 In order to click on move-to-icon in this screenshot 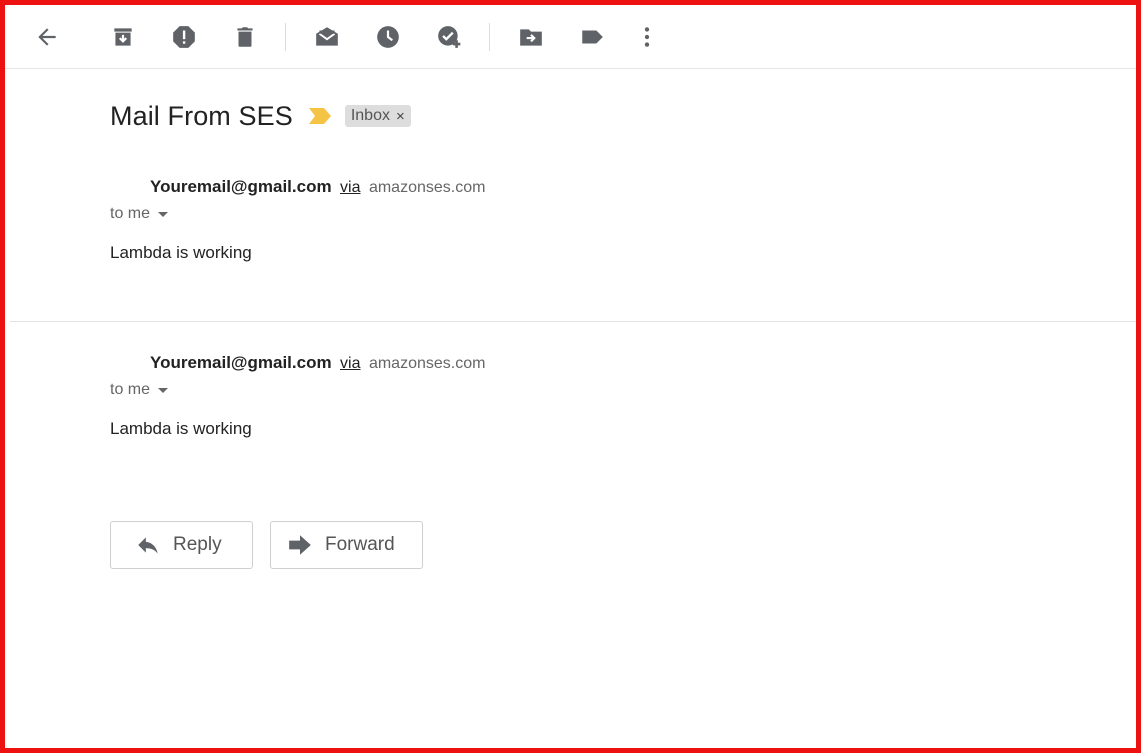, I will do `click(531, 37)`.